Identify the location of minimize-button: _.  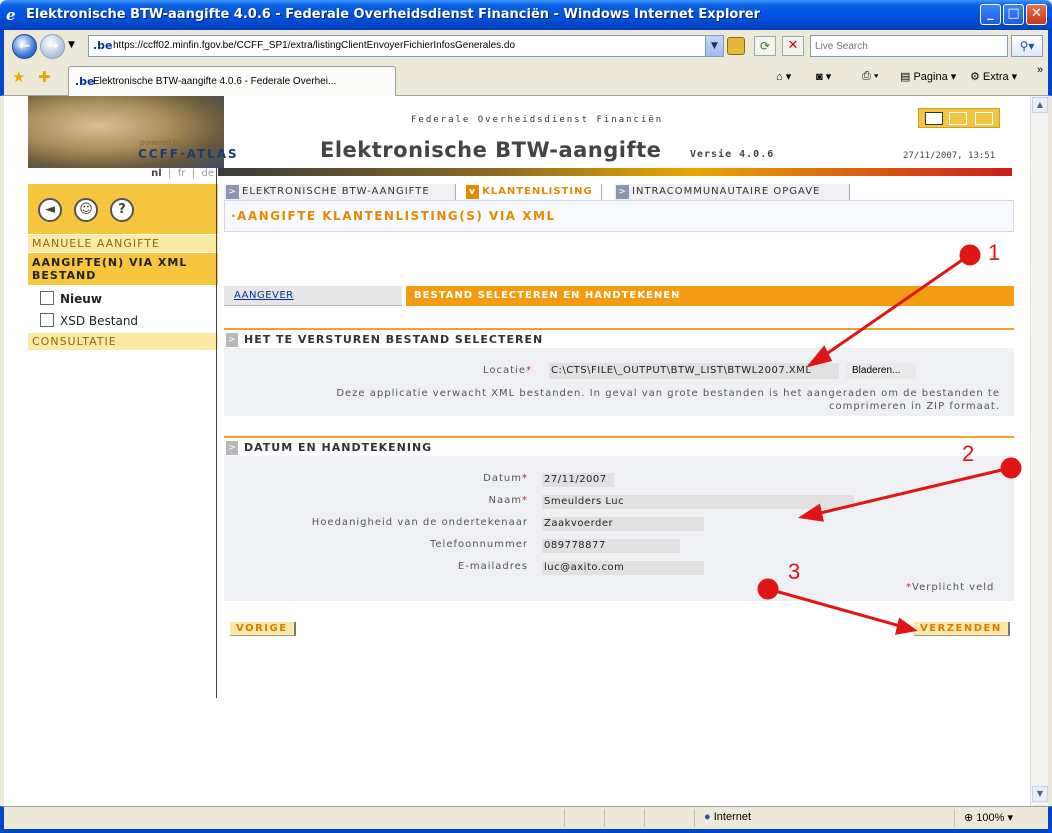
(990, 14).